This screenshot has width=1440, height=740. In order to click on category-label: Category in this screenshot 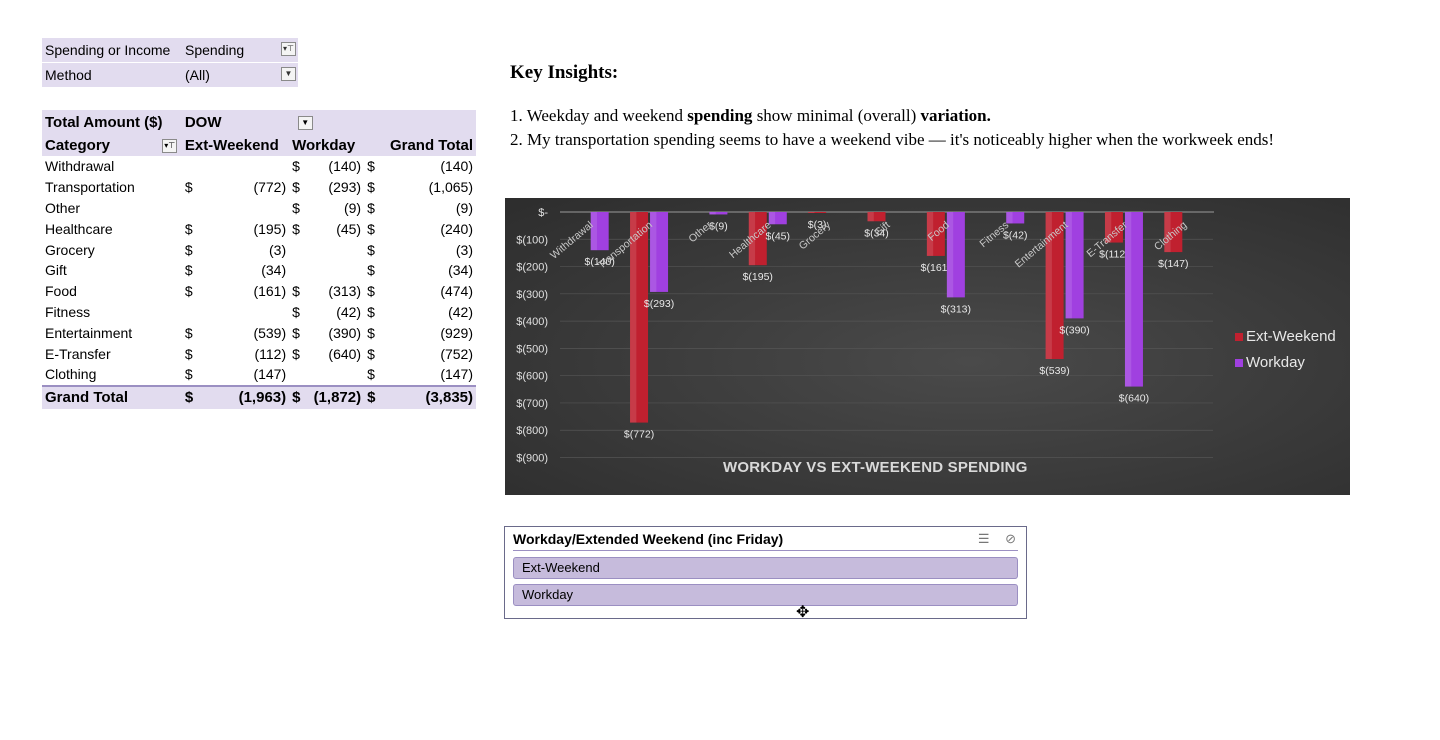, I will do `click(78, 145)`.